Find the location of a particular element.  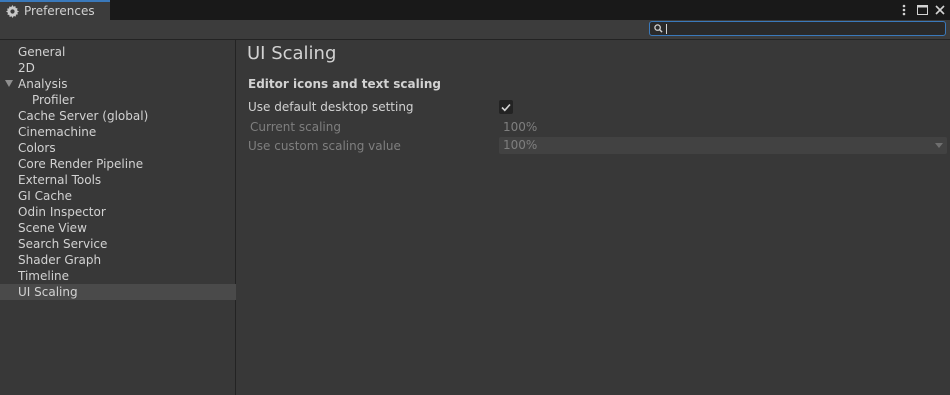

search-field is located at coordinates (797, 28).